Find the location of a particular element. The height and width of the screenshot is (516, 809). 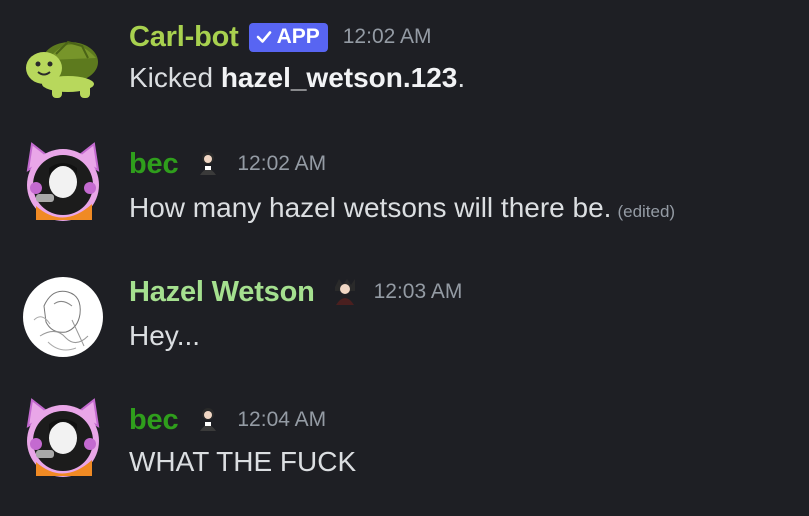

checkmark-icon is located at coordinates (263, 37).